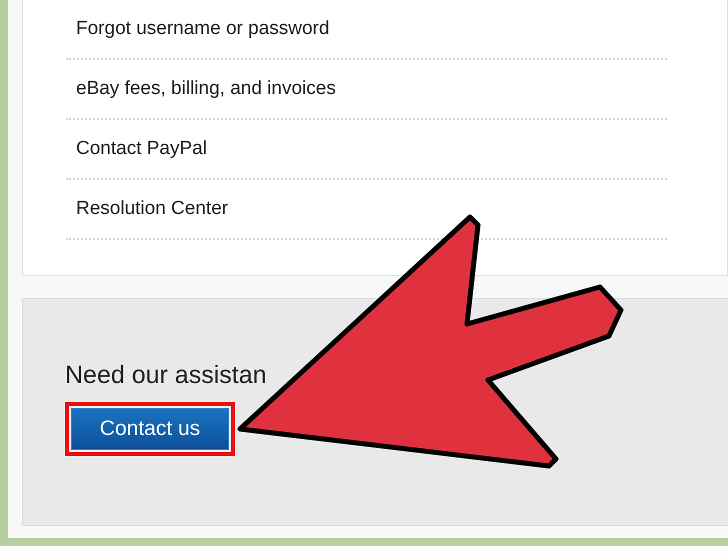  Describe the element at coordinates (150, 429) in the screenshot. I see `contact-us-button: Contact us` at that location.